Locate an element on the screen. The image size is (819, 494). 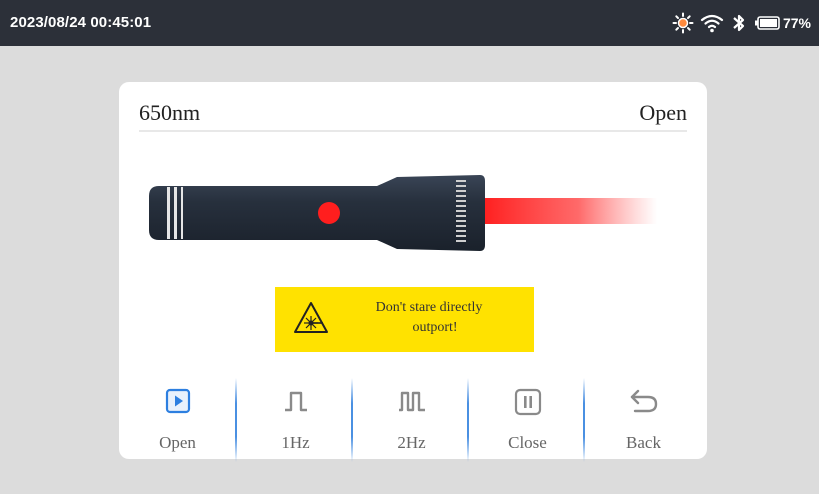
pulse-2hz-icon is located at coordinates (411, 401).